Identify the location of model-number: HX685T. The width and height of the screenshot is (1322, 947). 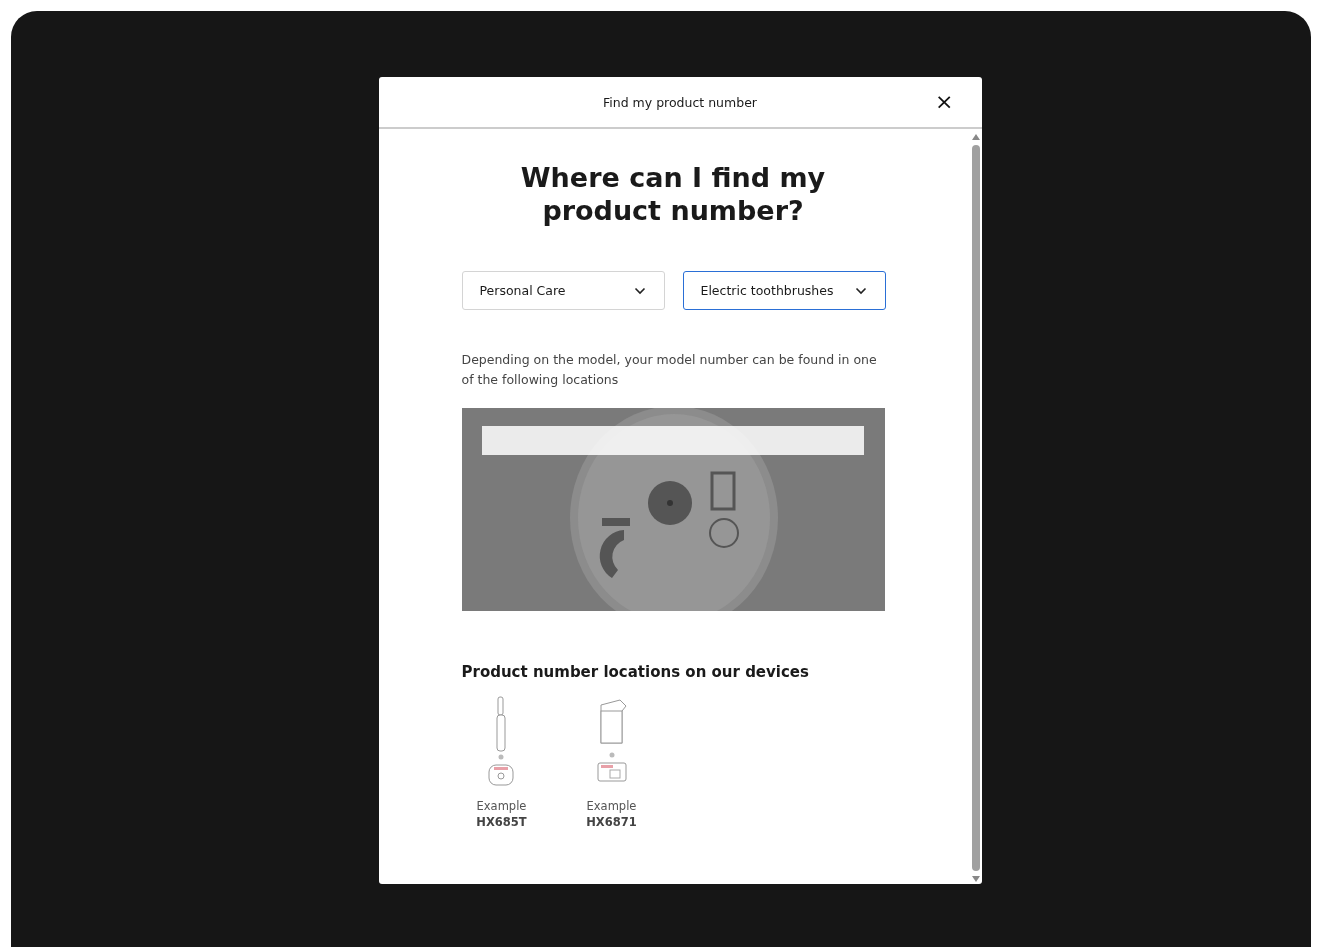
(501, 822).